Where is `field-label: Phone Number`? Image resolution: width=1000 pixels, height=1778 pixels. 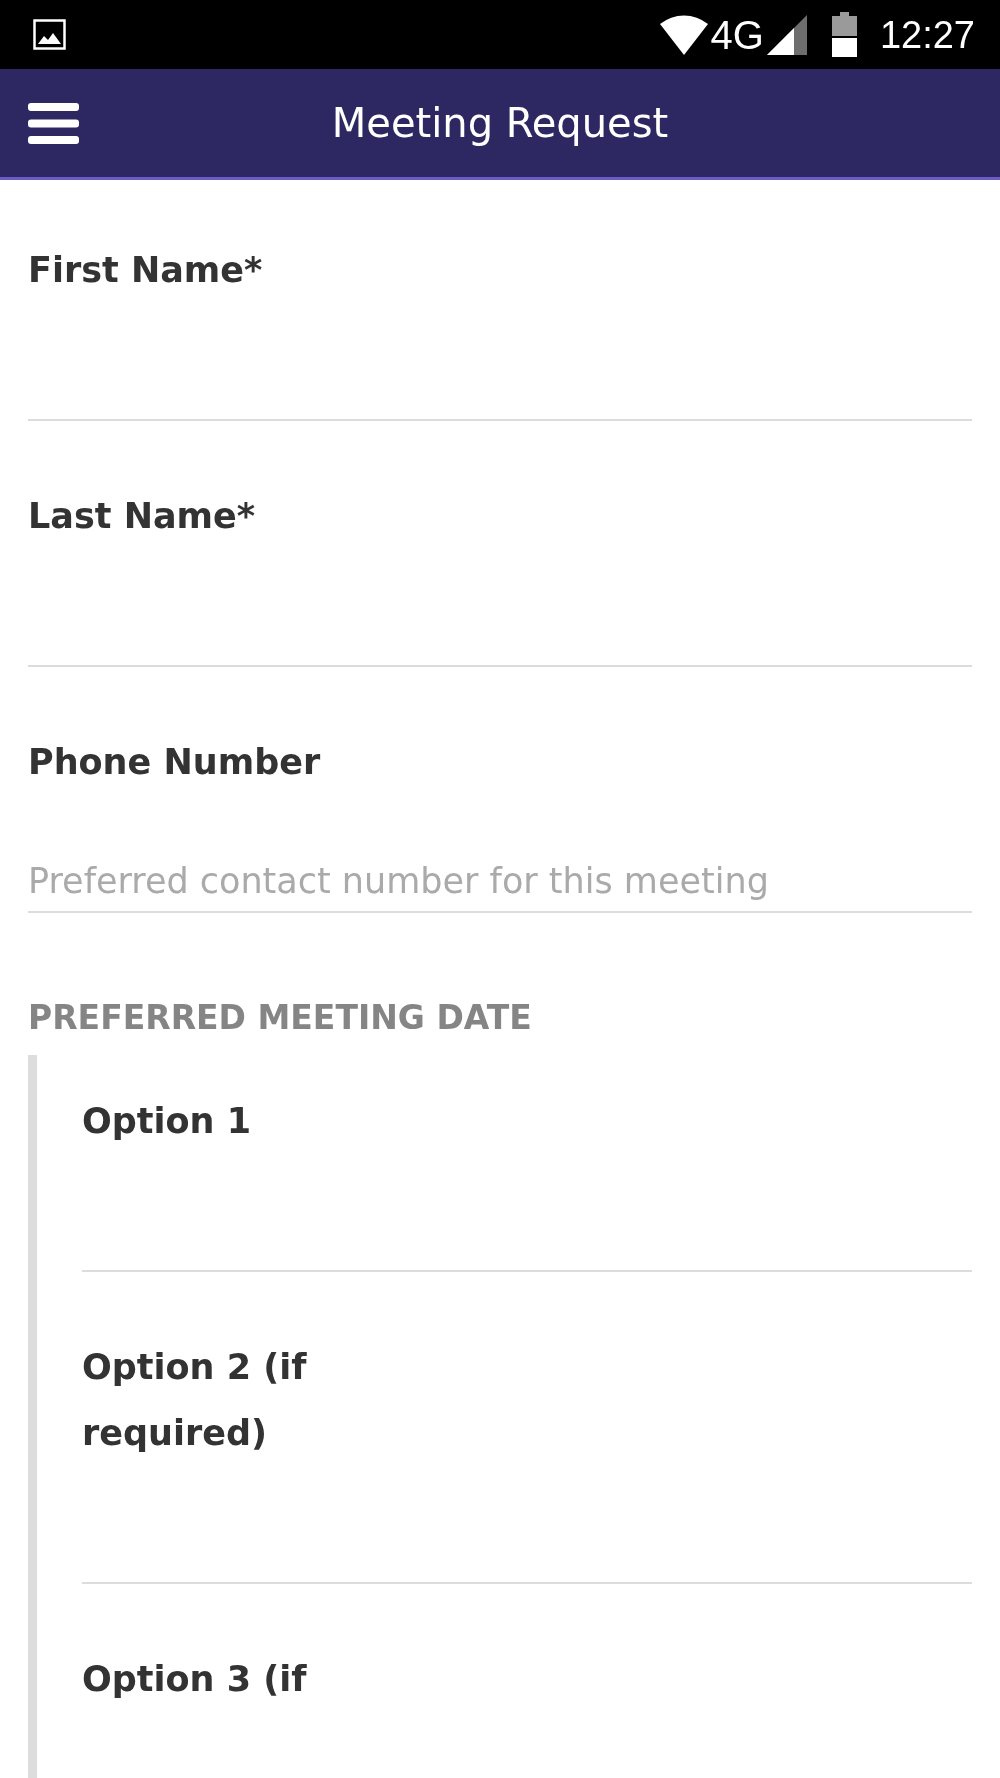 field-label: Phone Number is located at coordinates (174, 762).